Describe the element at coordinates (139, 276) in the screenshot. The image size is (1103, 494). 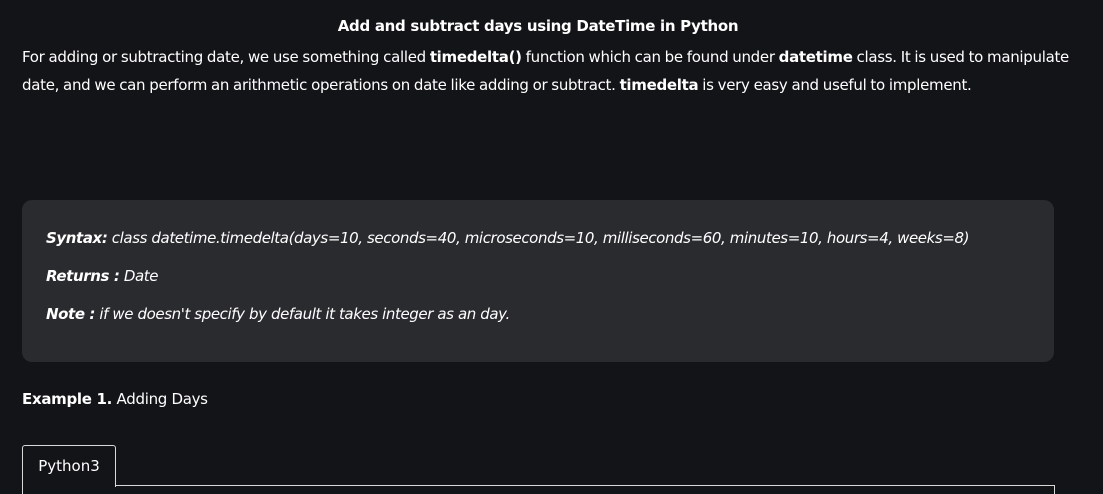
I see `returns-text: Date` at that location.